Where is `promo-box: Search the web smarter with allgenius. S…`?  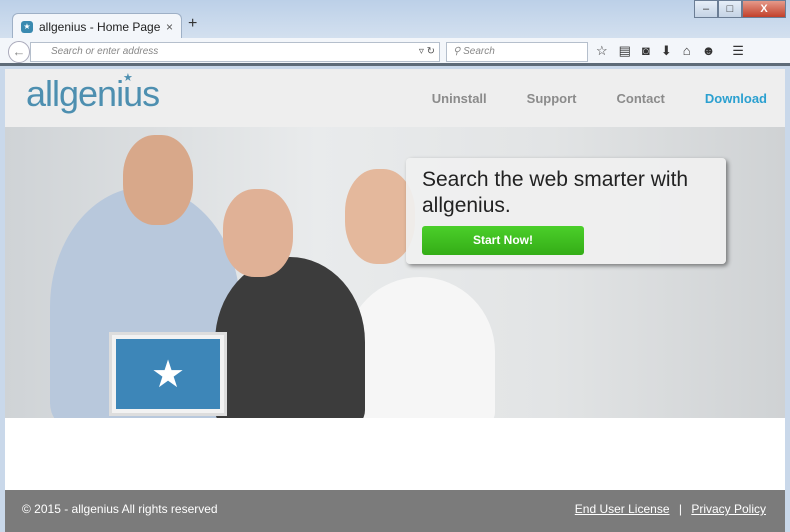 promo-box: Search the web smarter with allgenius. S… is located at coordinates (566, 211).